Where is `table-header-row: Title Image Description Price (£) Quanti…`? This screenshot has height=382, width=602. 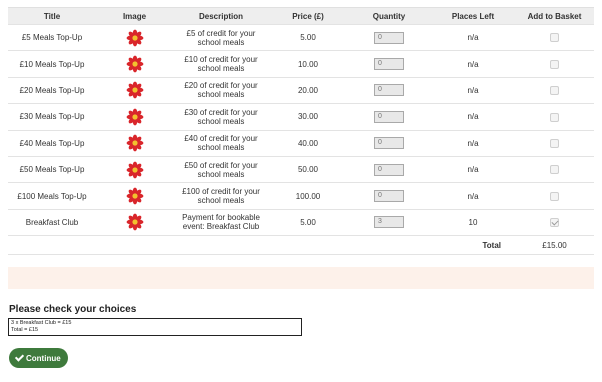 table-header-row: Title Image Description Price (£) Quanti… is located at coordinates (301, 16).